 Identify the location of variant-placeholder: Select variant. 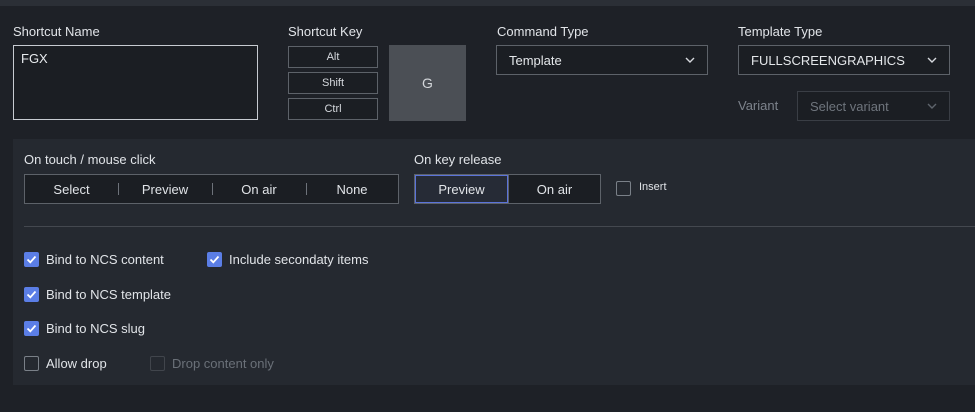
(849, 106).